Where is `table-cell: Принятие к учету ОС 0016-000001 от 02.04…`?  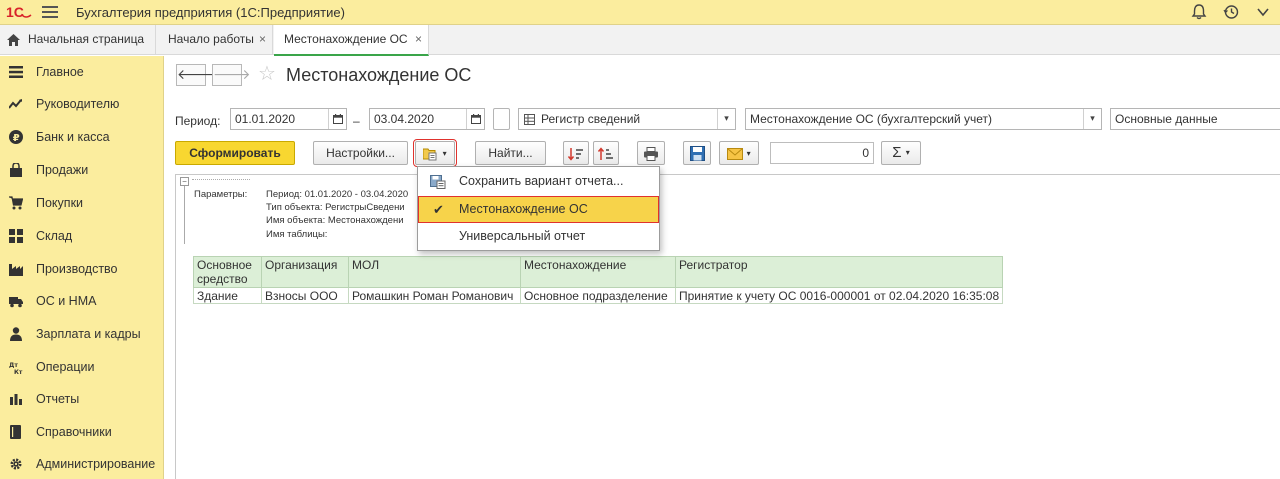 table-cell: Принятие к учету ОС 0016-000001 от 02.04… is located at coordinates (839, 295).